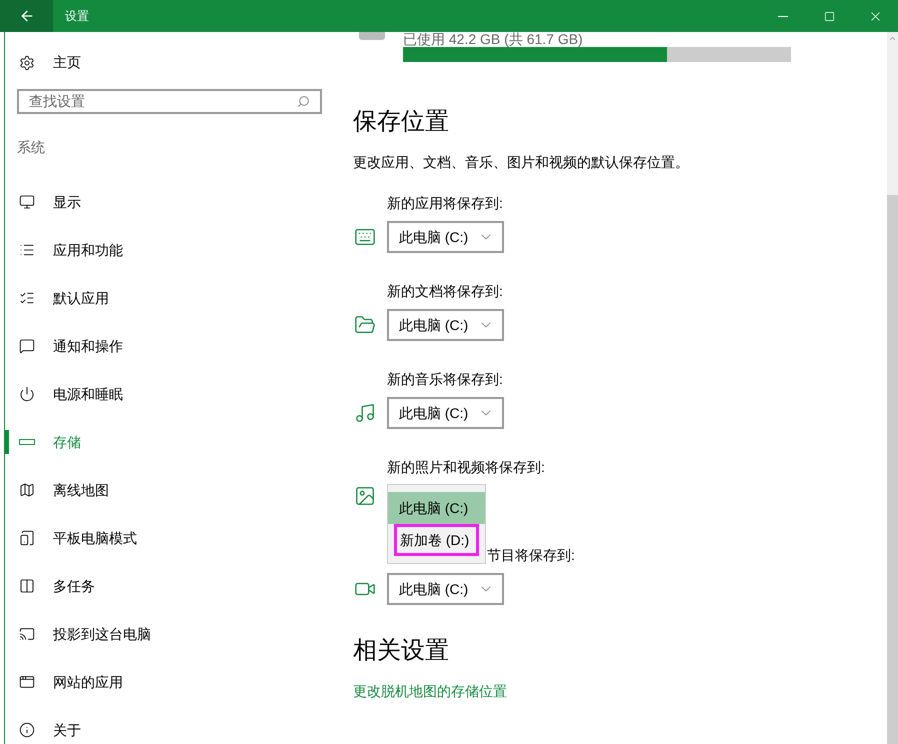  Describe the element at coordinates (31, 147) in the screenshot. I see `section-label: 系统` at that location.